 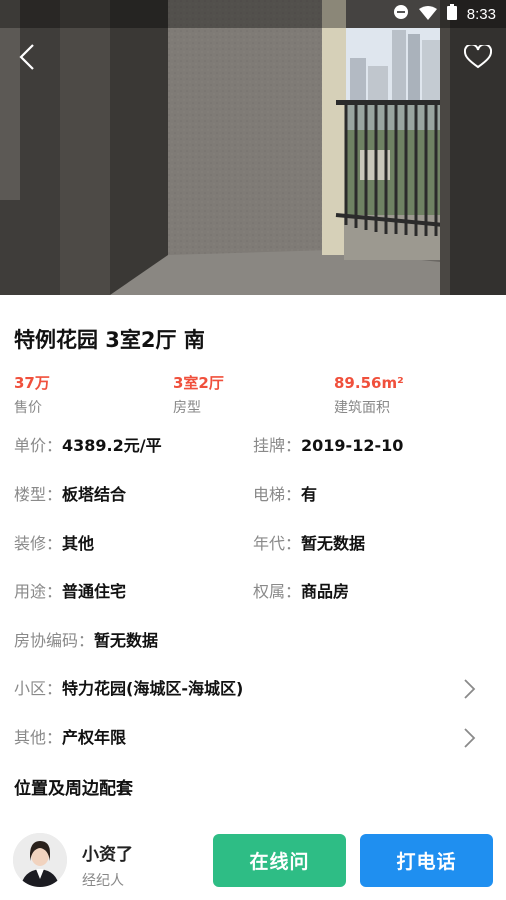 What do you see at coordinates (28, 408) in the screenshot?
I see `price-label: 售价` at bounding box center [28, 408].